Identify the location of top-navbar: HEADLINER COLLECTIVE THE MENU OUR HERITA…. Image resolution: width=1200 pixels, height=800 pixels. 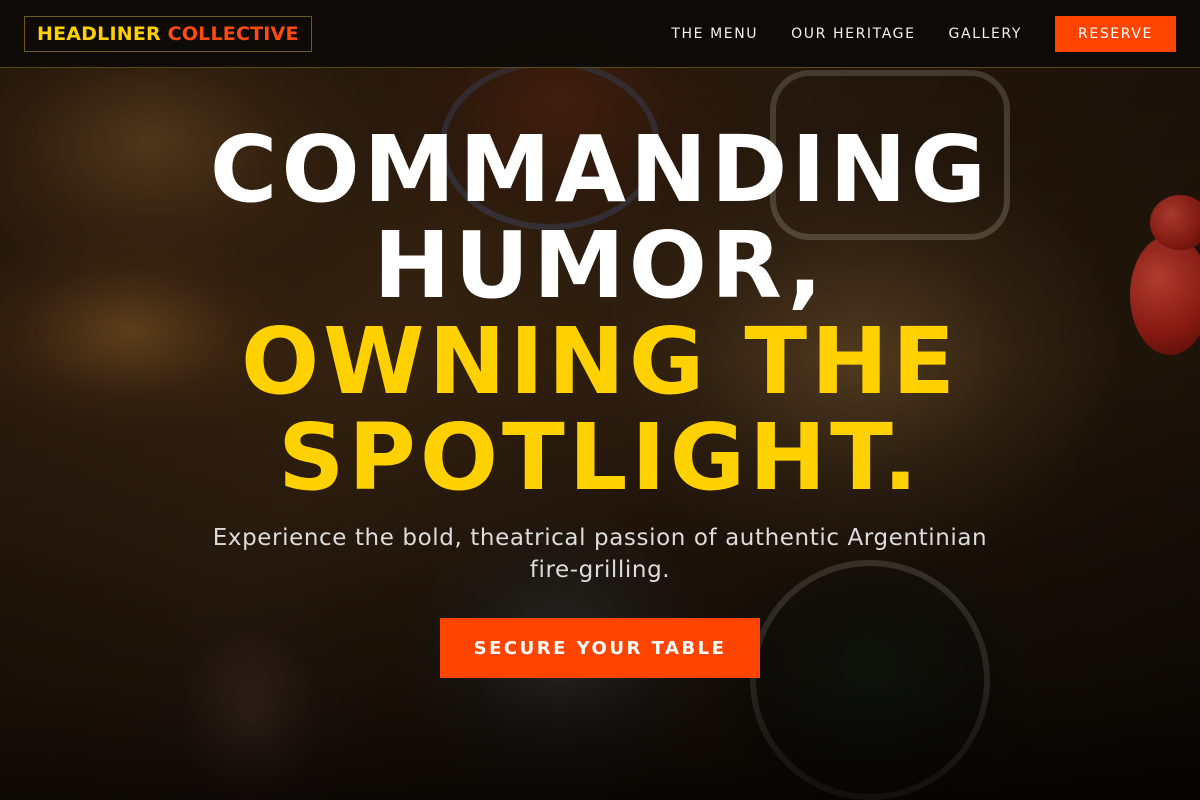
(600, 34).